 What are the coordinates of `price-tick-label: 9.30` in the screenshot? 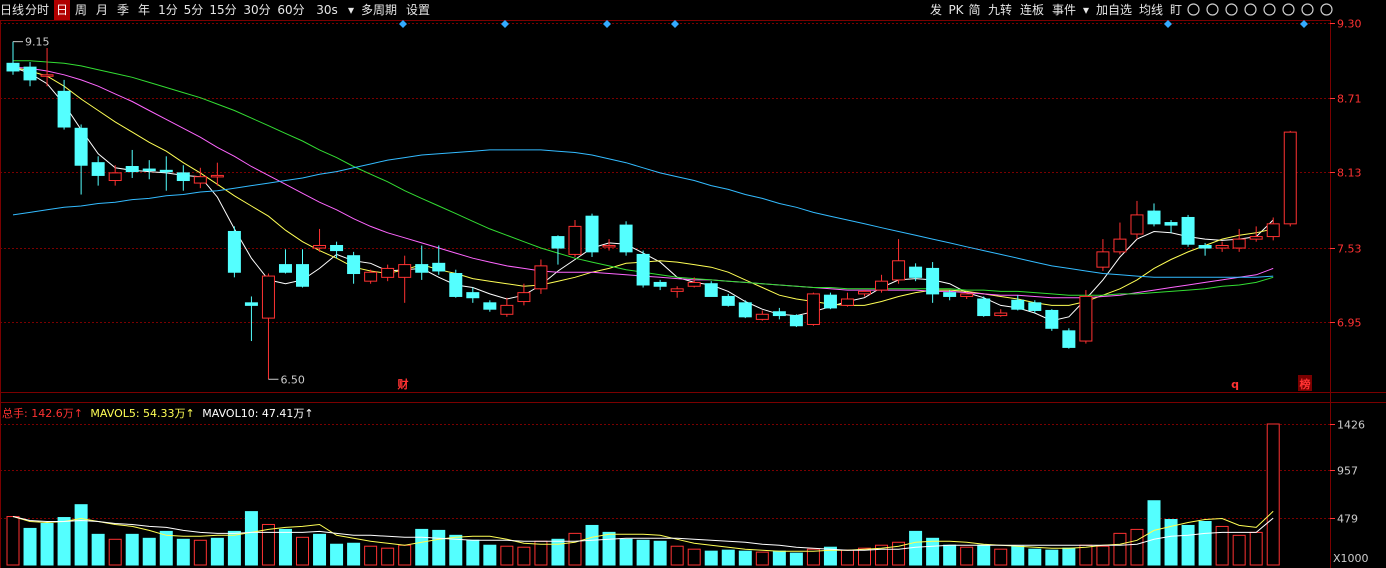 It's located at (1349, 24).